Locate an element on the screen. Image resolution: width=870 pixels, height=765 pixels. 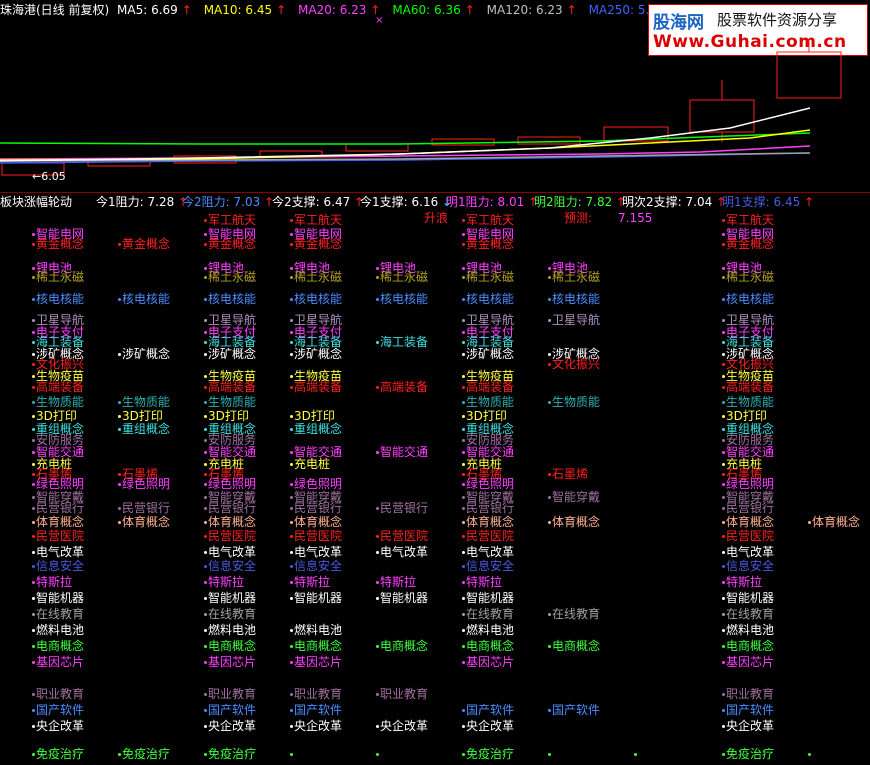
candlestick is located at coordinates (722, 116).